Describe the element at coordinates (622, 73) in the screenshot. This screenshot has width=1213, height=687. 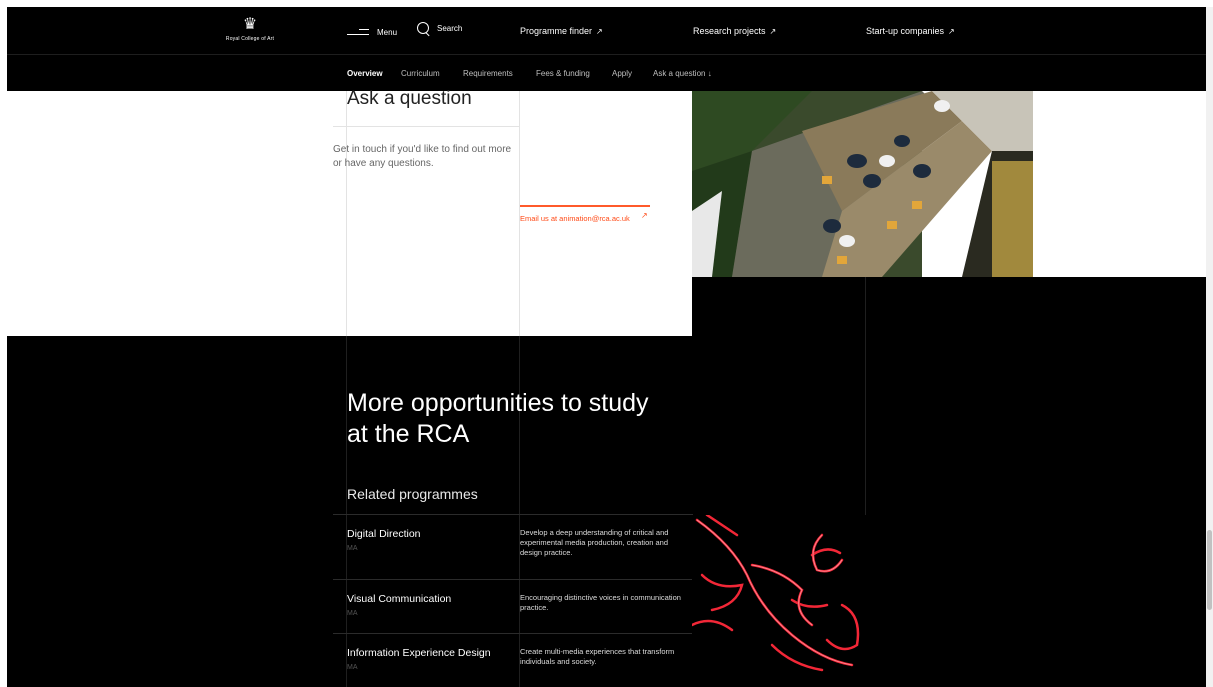
I see `subnav-apply: Apply` at that location.